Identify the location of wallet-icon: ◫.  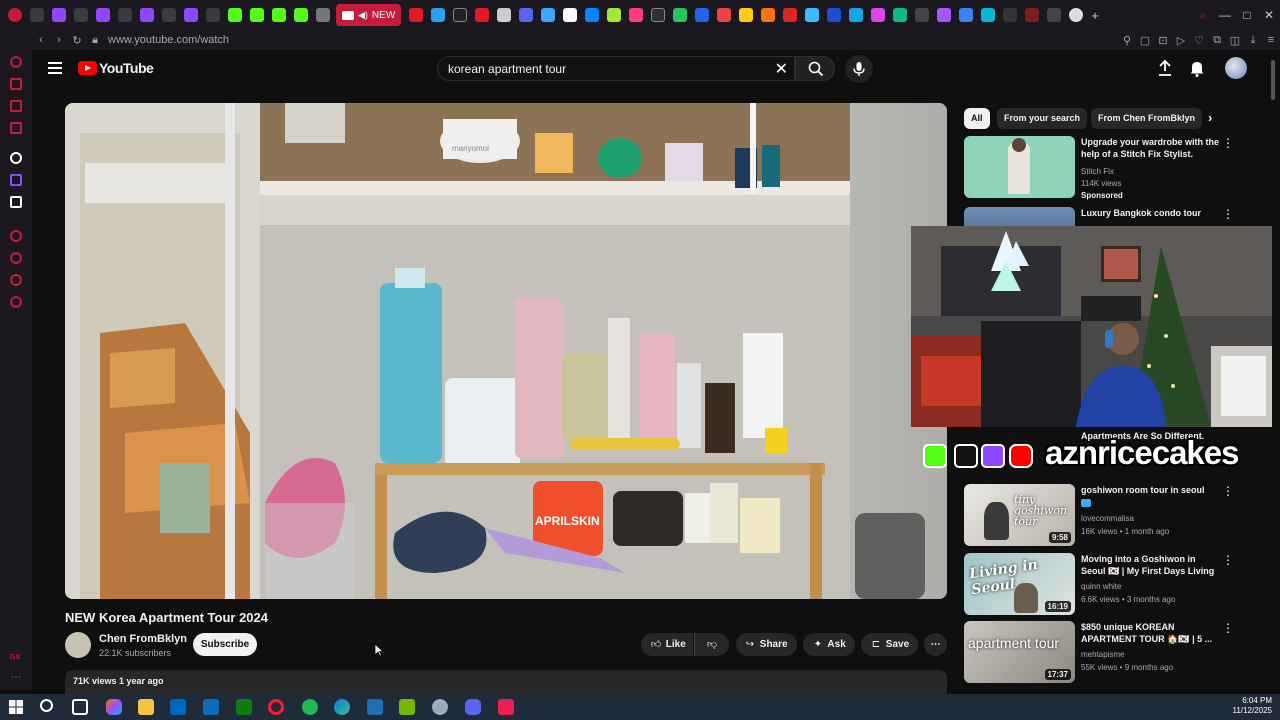
(1235, 40).